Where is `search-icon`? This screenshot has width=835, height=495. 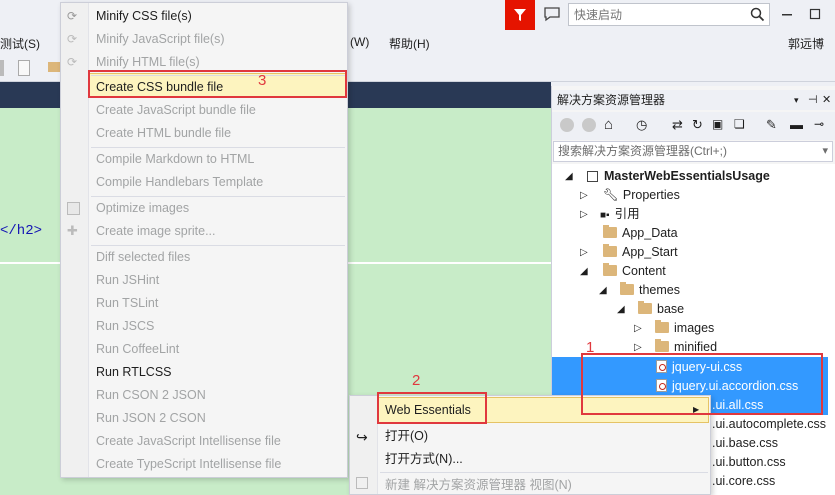
search-icon is located at coordinates (757, 14).